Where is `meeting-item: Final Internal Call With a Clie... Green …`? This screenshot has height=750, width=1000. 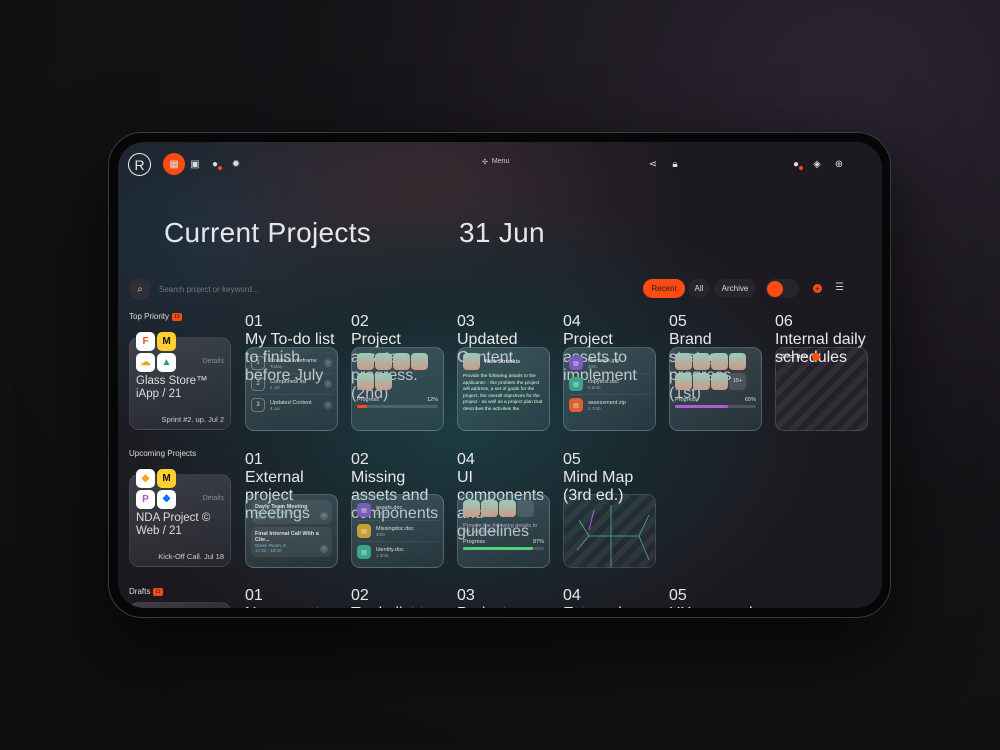
meeting-item: Final Internal Call With a Clie... Green … is located at coordinates (291, 542).